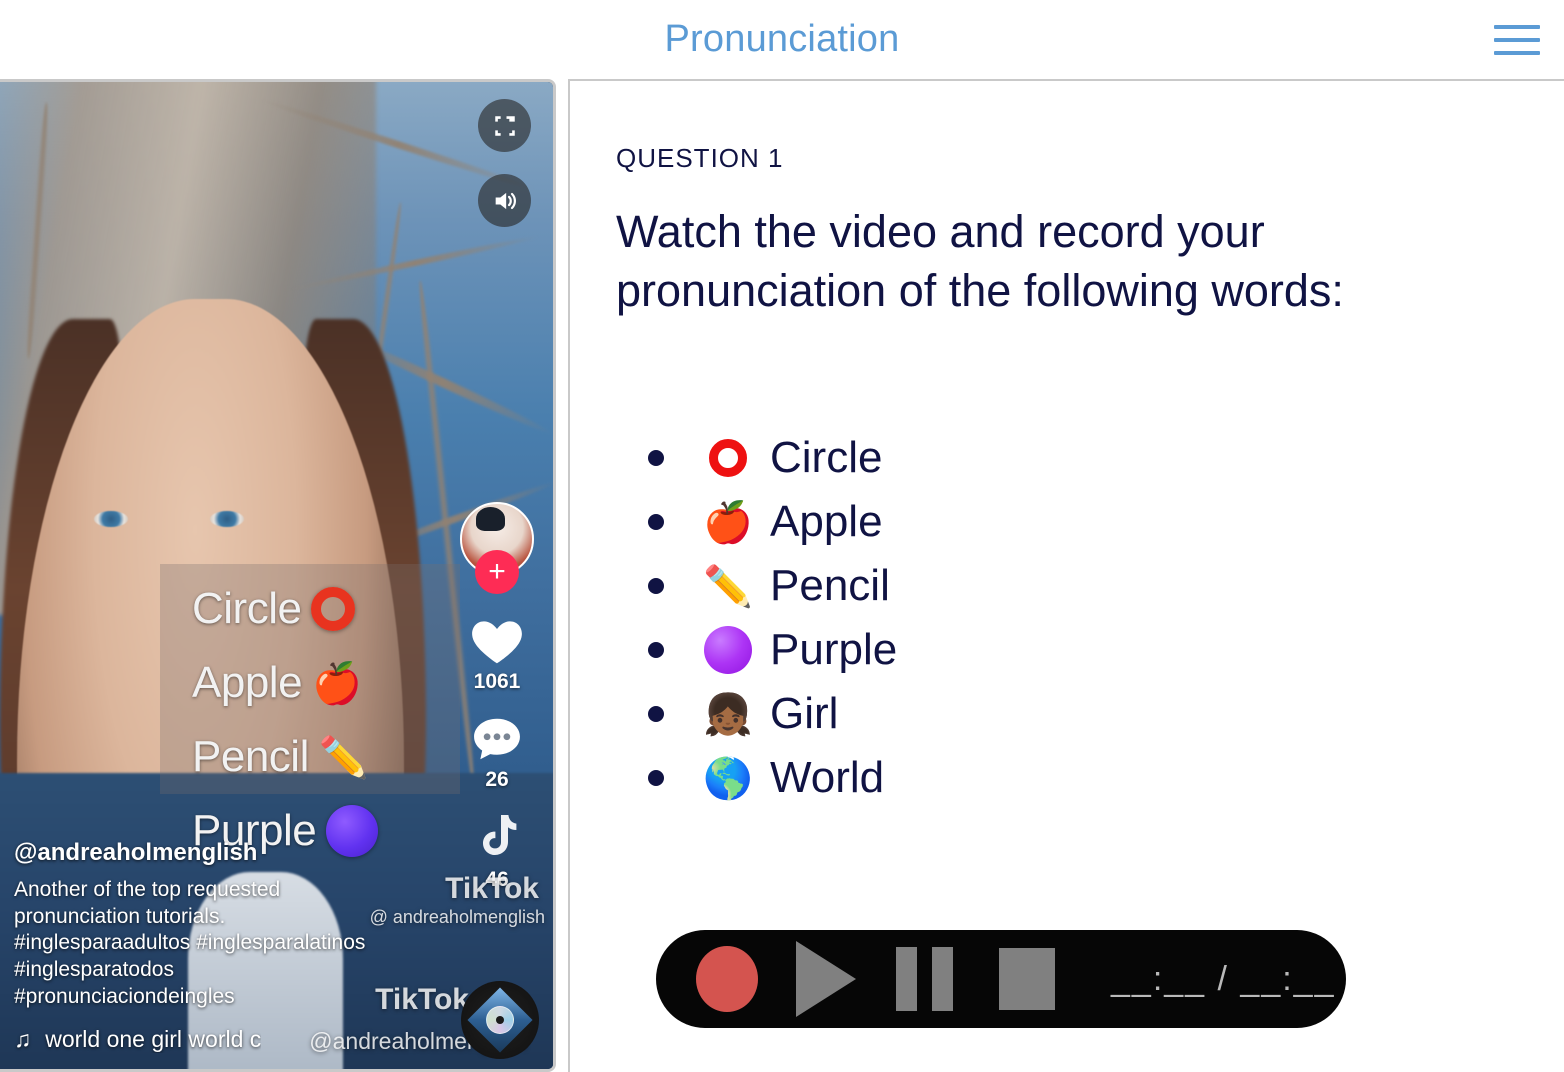  I want to click on music-ticker: ♫ world one girl world c, so click(137, 1039).